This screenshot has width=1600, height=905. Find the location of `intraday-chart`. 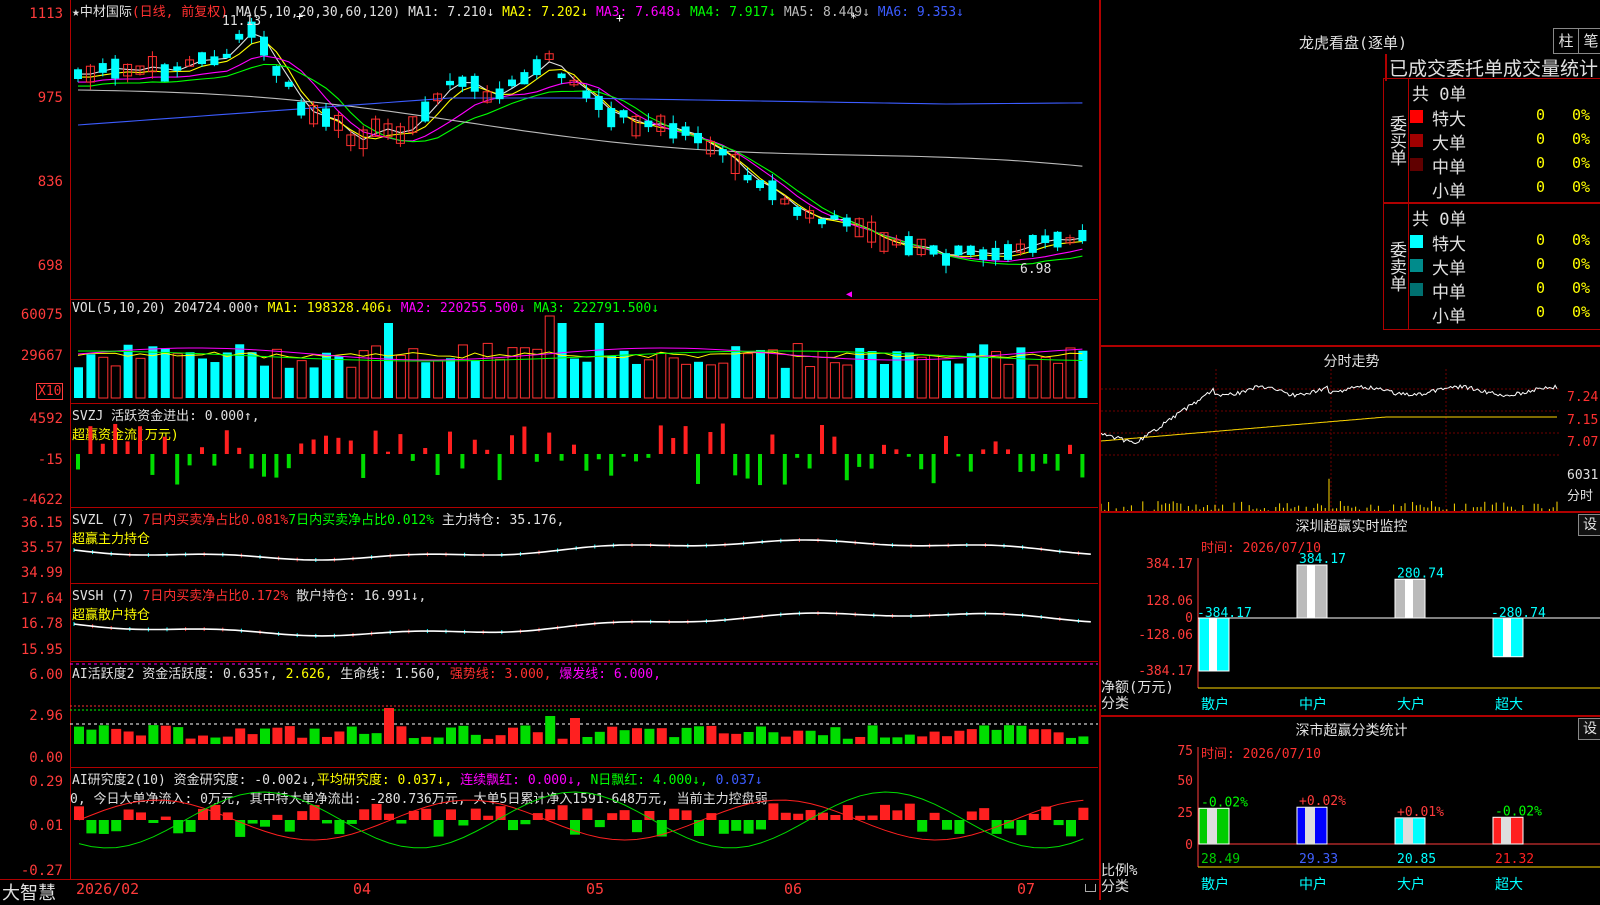

intraday-chart is located at coordinates (1350, 441).